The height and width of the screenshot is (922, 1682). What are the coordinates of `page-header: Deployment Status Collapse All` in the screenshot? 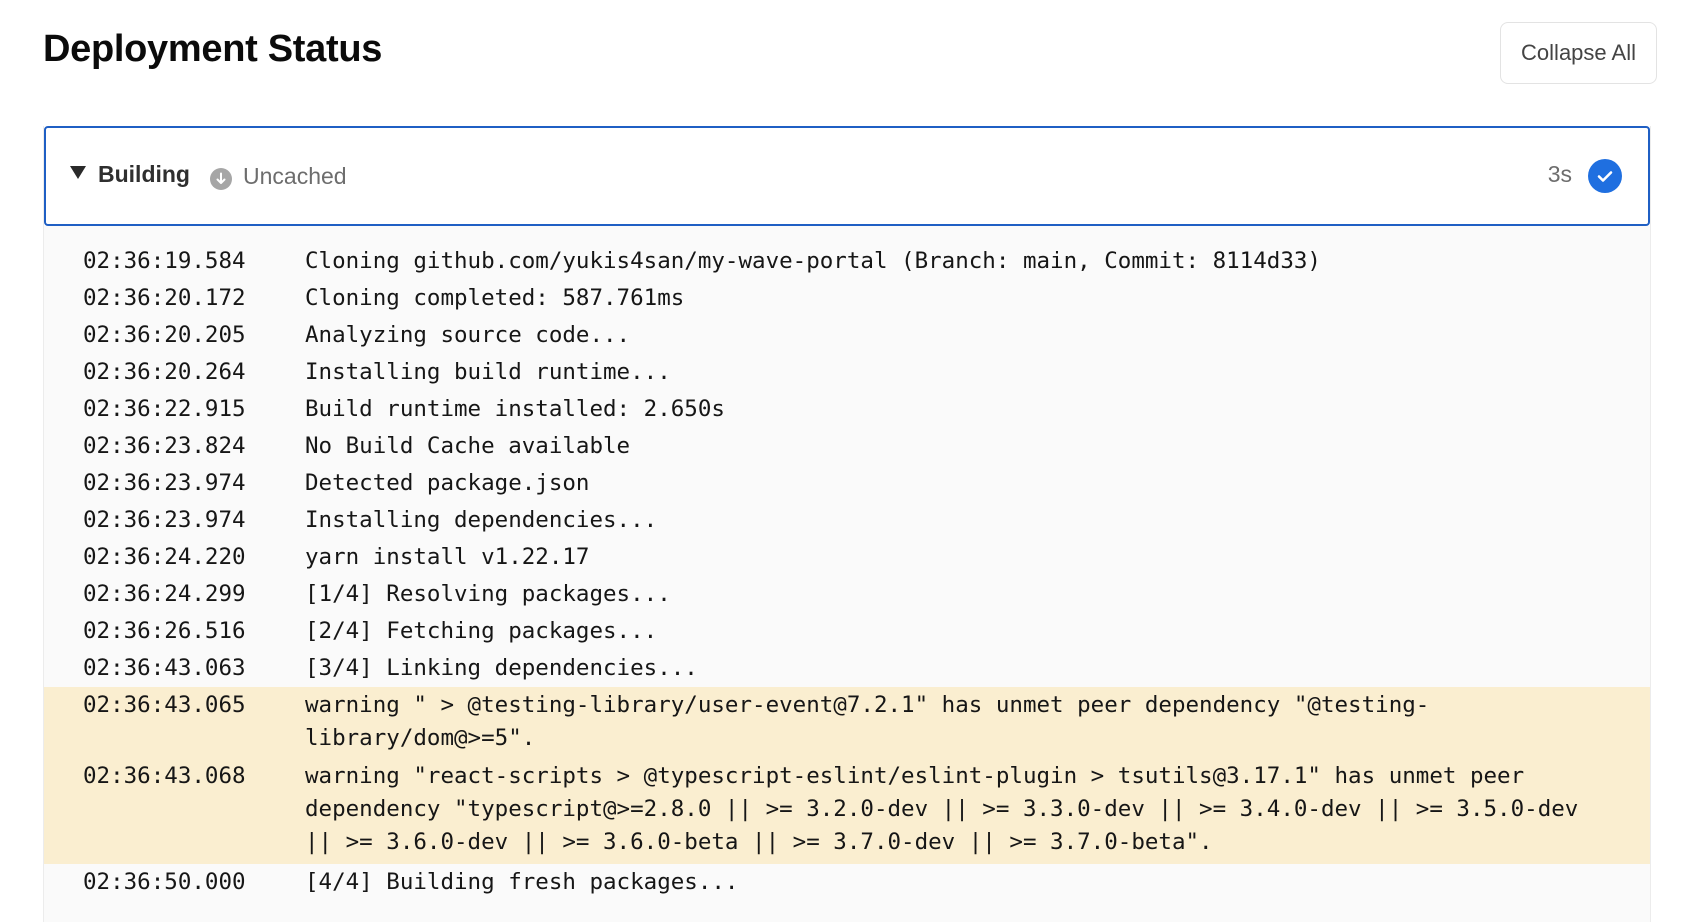 It's located at (850, 54).